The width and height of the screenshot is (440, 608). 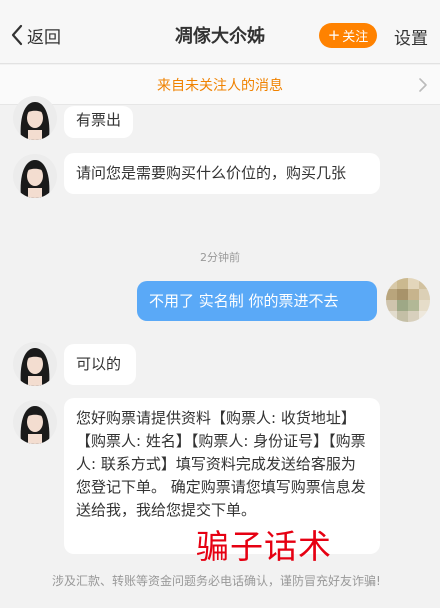 I want to click on follow-label: 关注, so click(x=355, y=37).